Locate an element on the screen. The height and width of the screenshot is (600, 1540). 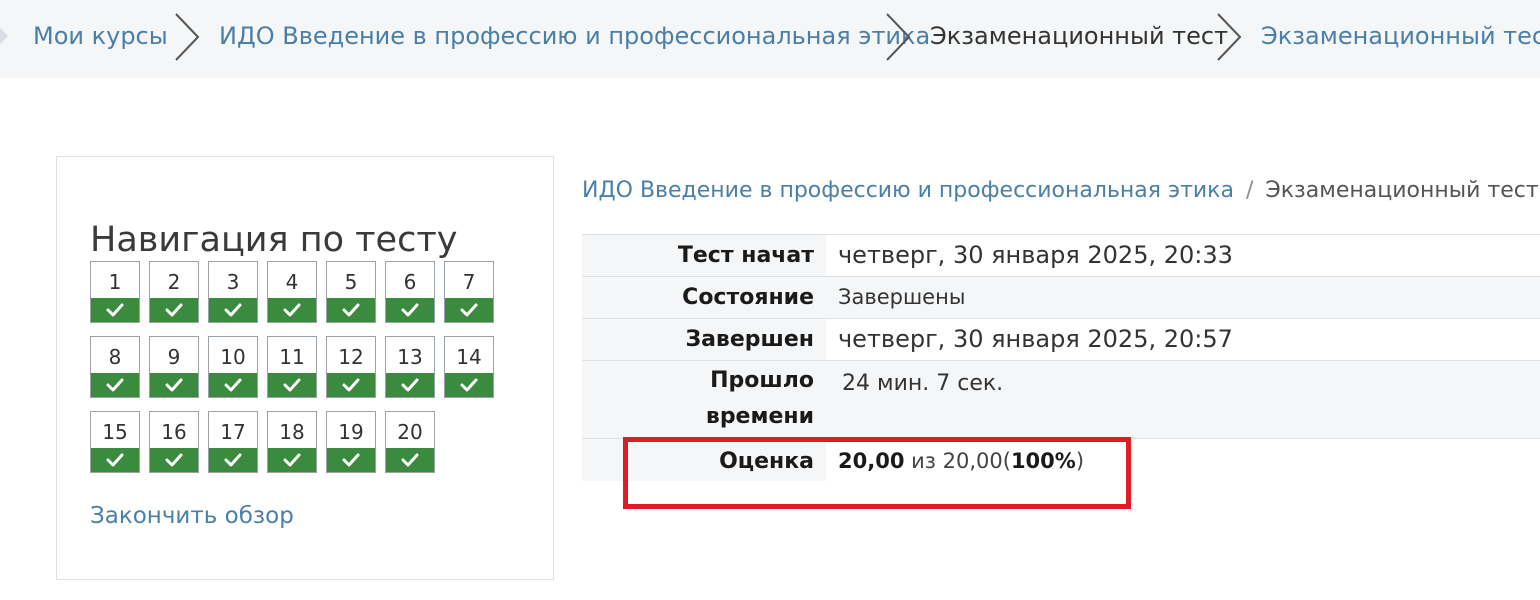
breadcrumb-exam: Экзаменационный тест is located at coordinates (1400, 36).